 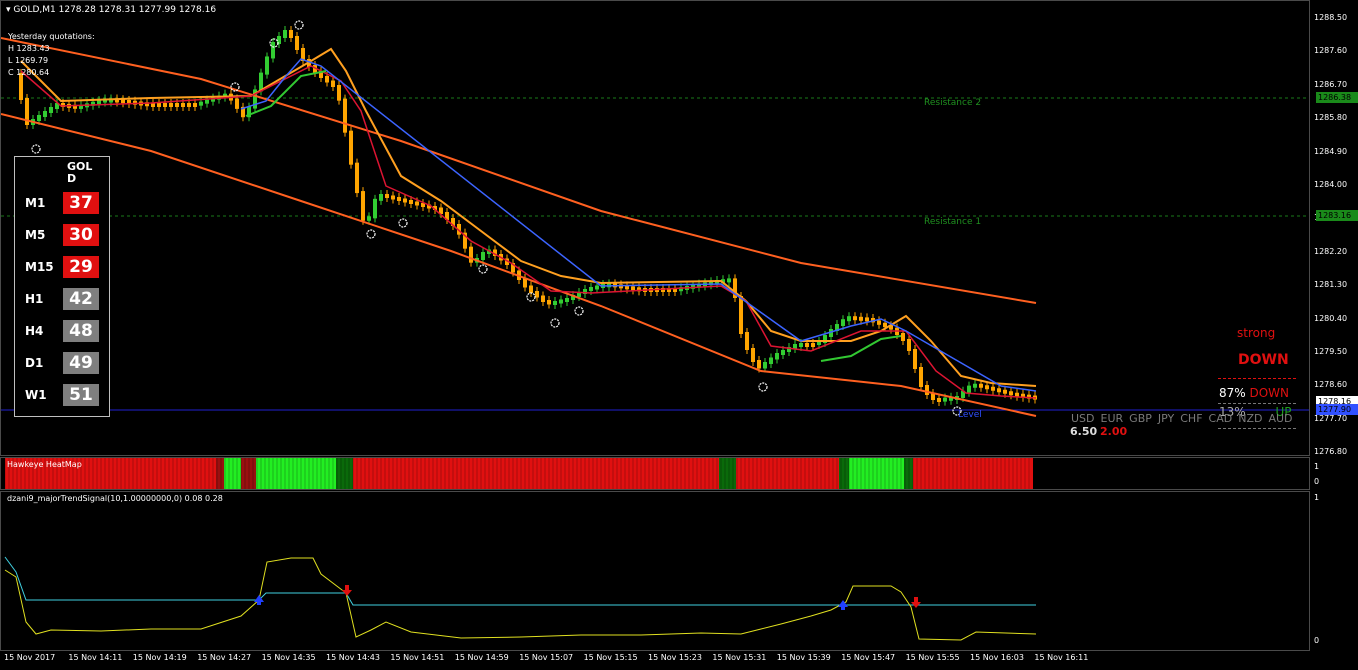 I want to click on signal-strength-label: strong, so click(x=1256, y=333).